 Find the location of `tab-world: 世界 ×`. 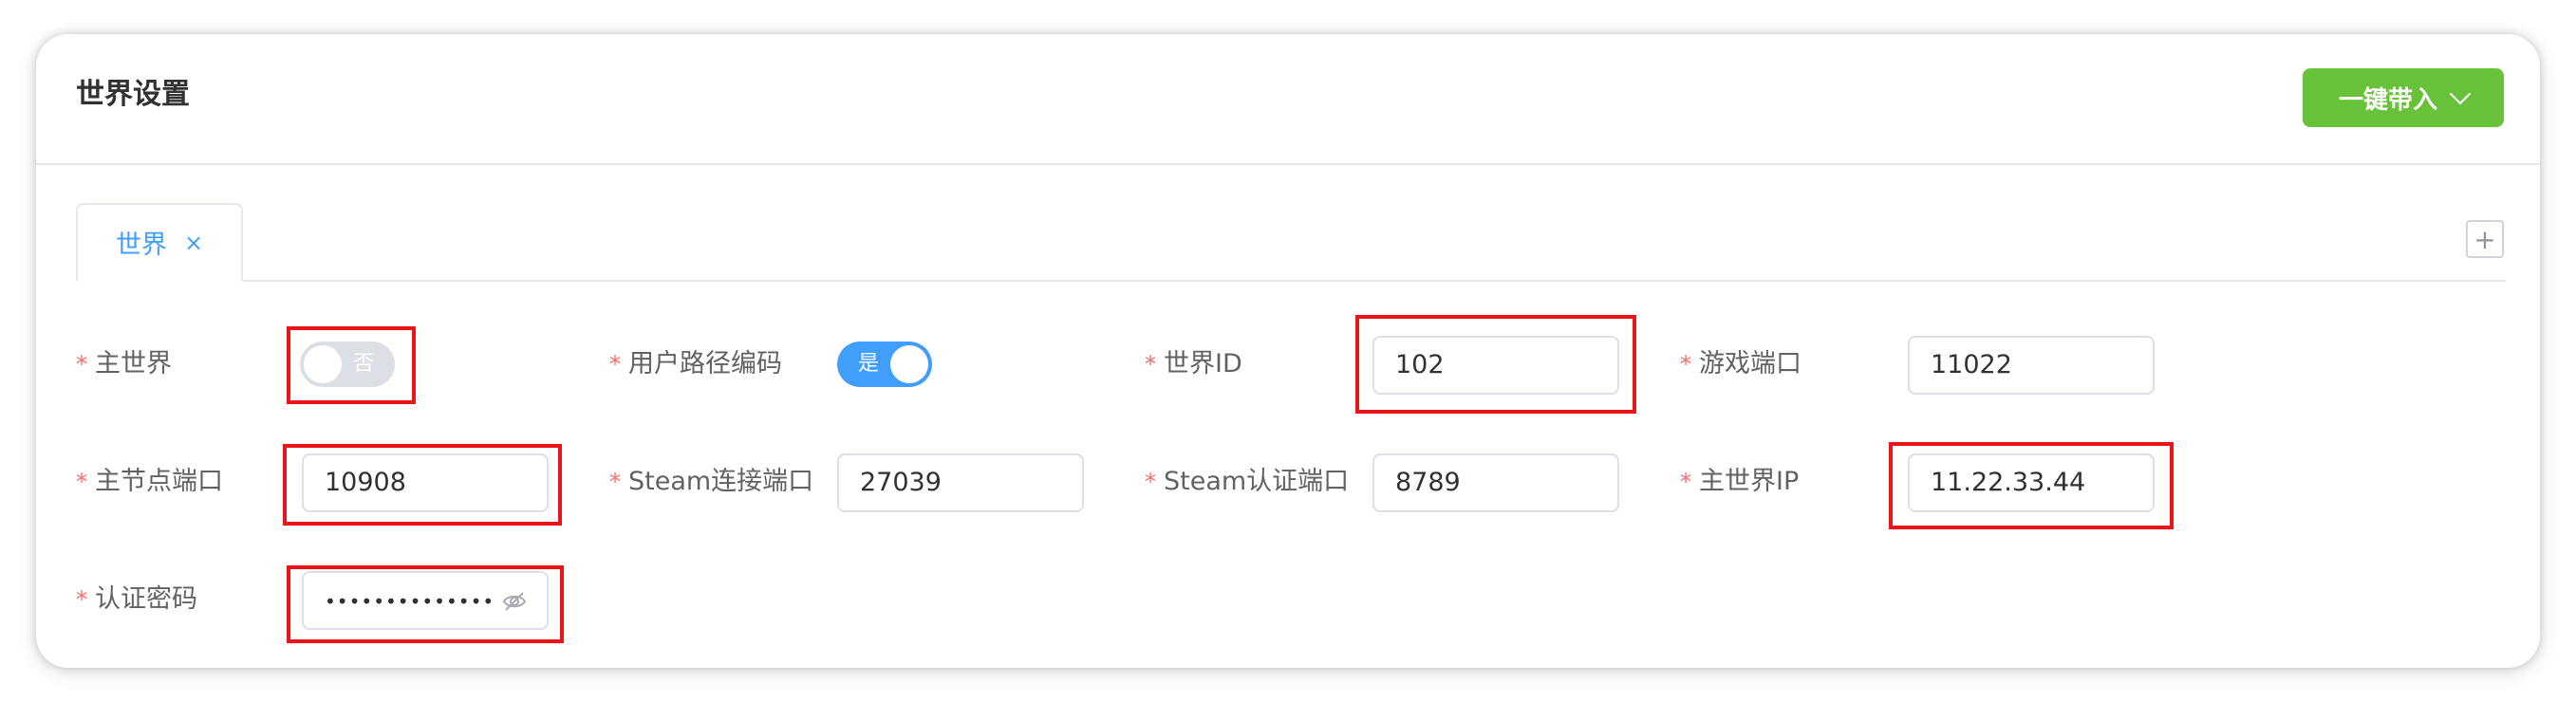

tab-world: 世界 × is located at coordinates (159, 243).